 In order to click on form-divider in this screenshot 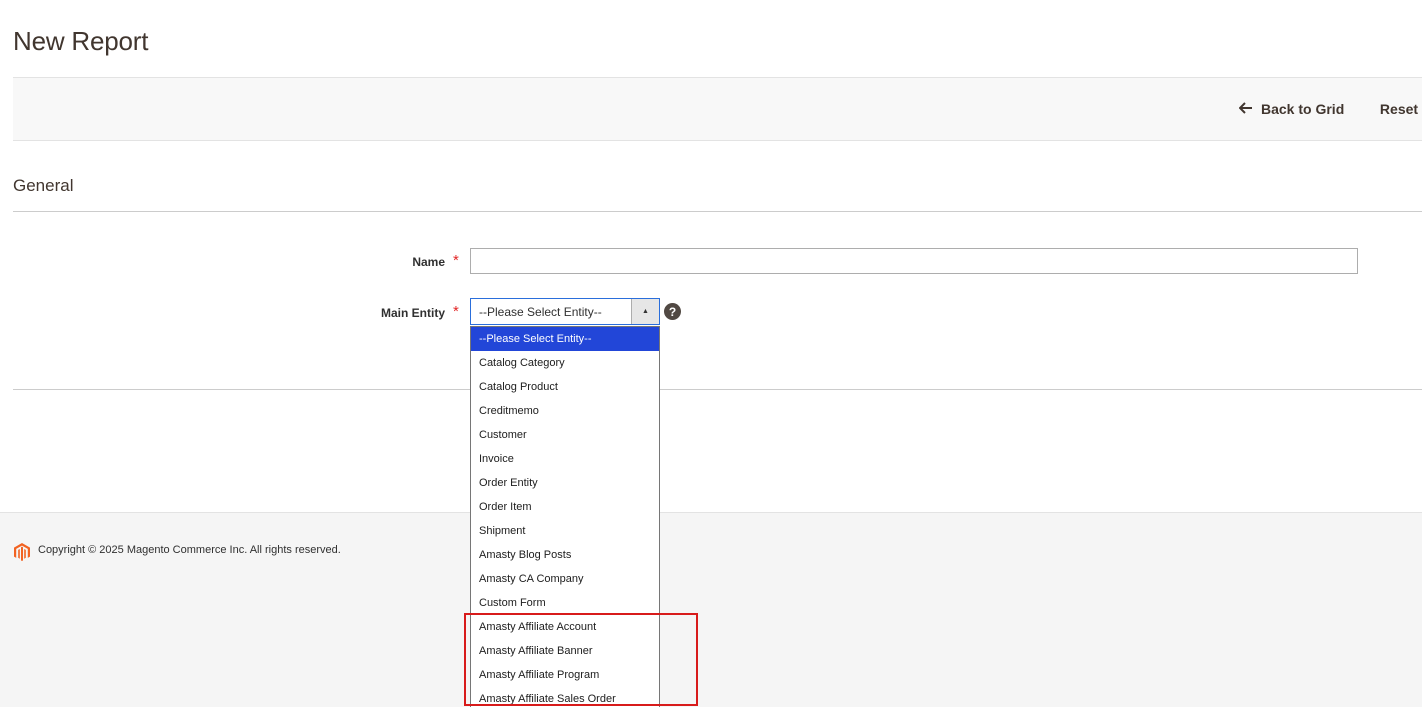, I will do `click(717, 389)`.